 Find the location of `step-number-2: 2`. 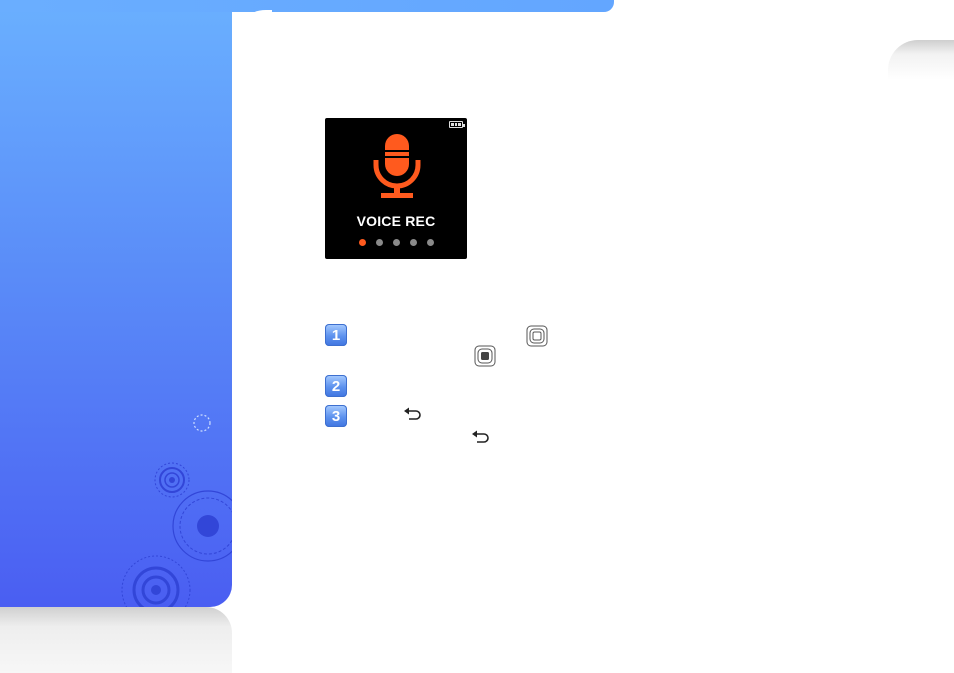

step-number-2: 2 is located at coordinates (336, 386).